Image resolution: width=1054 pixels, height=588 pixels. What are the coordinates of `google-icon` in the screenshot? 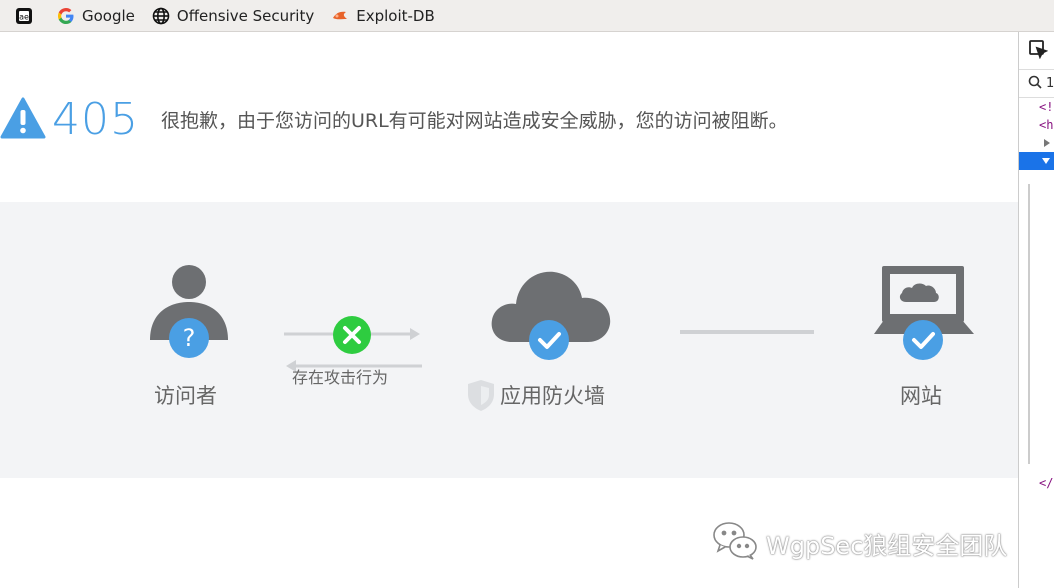 It's located at (66, 16).